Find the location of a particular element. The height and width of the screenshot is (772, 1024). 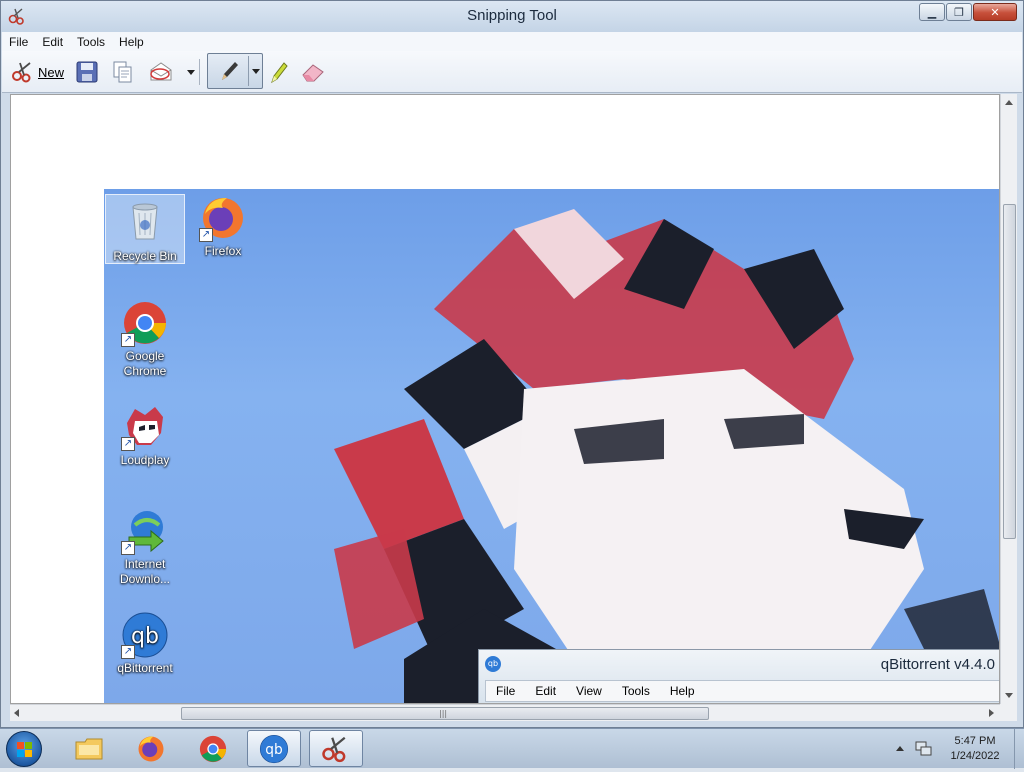

scroll-left-icon is located at coordinates (16, 713).